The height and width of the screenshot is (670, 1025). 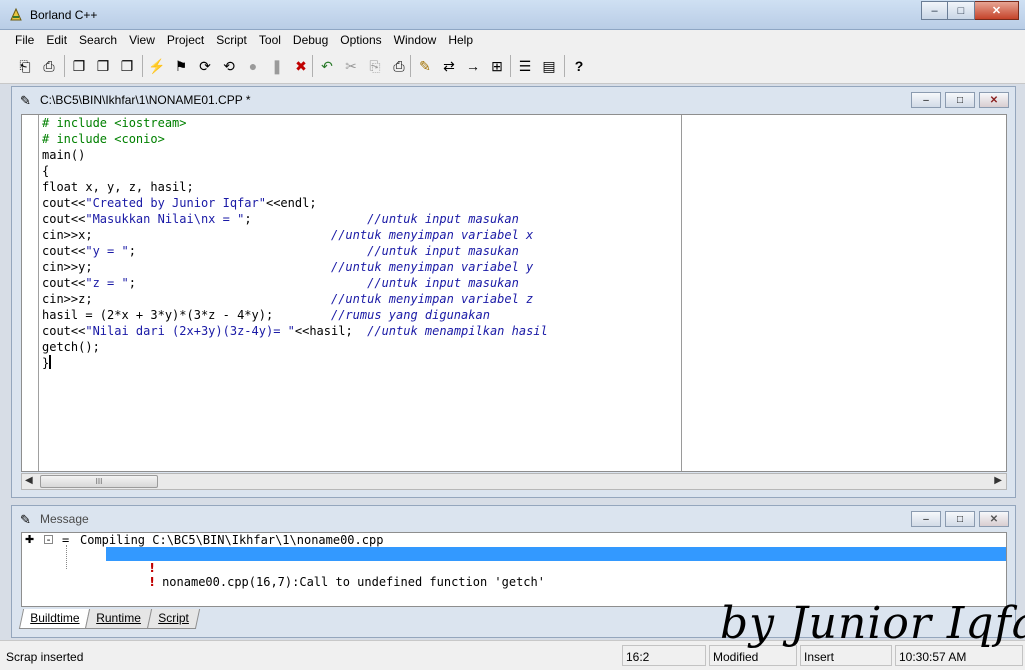 I want to click on comment-token: //untuk menyimpan variabel z, so click(x=432, y=299).